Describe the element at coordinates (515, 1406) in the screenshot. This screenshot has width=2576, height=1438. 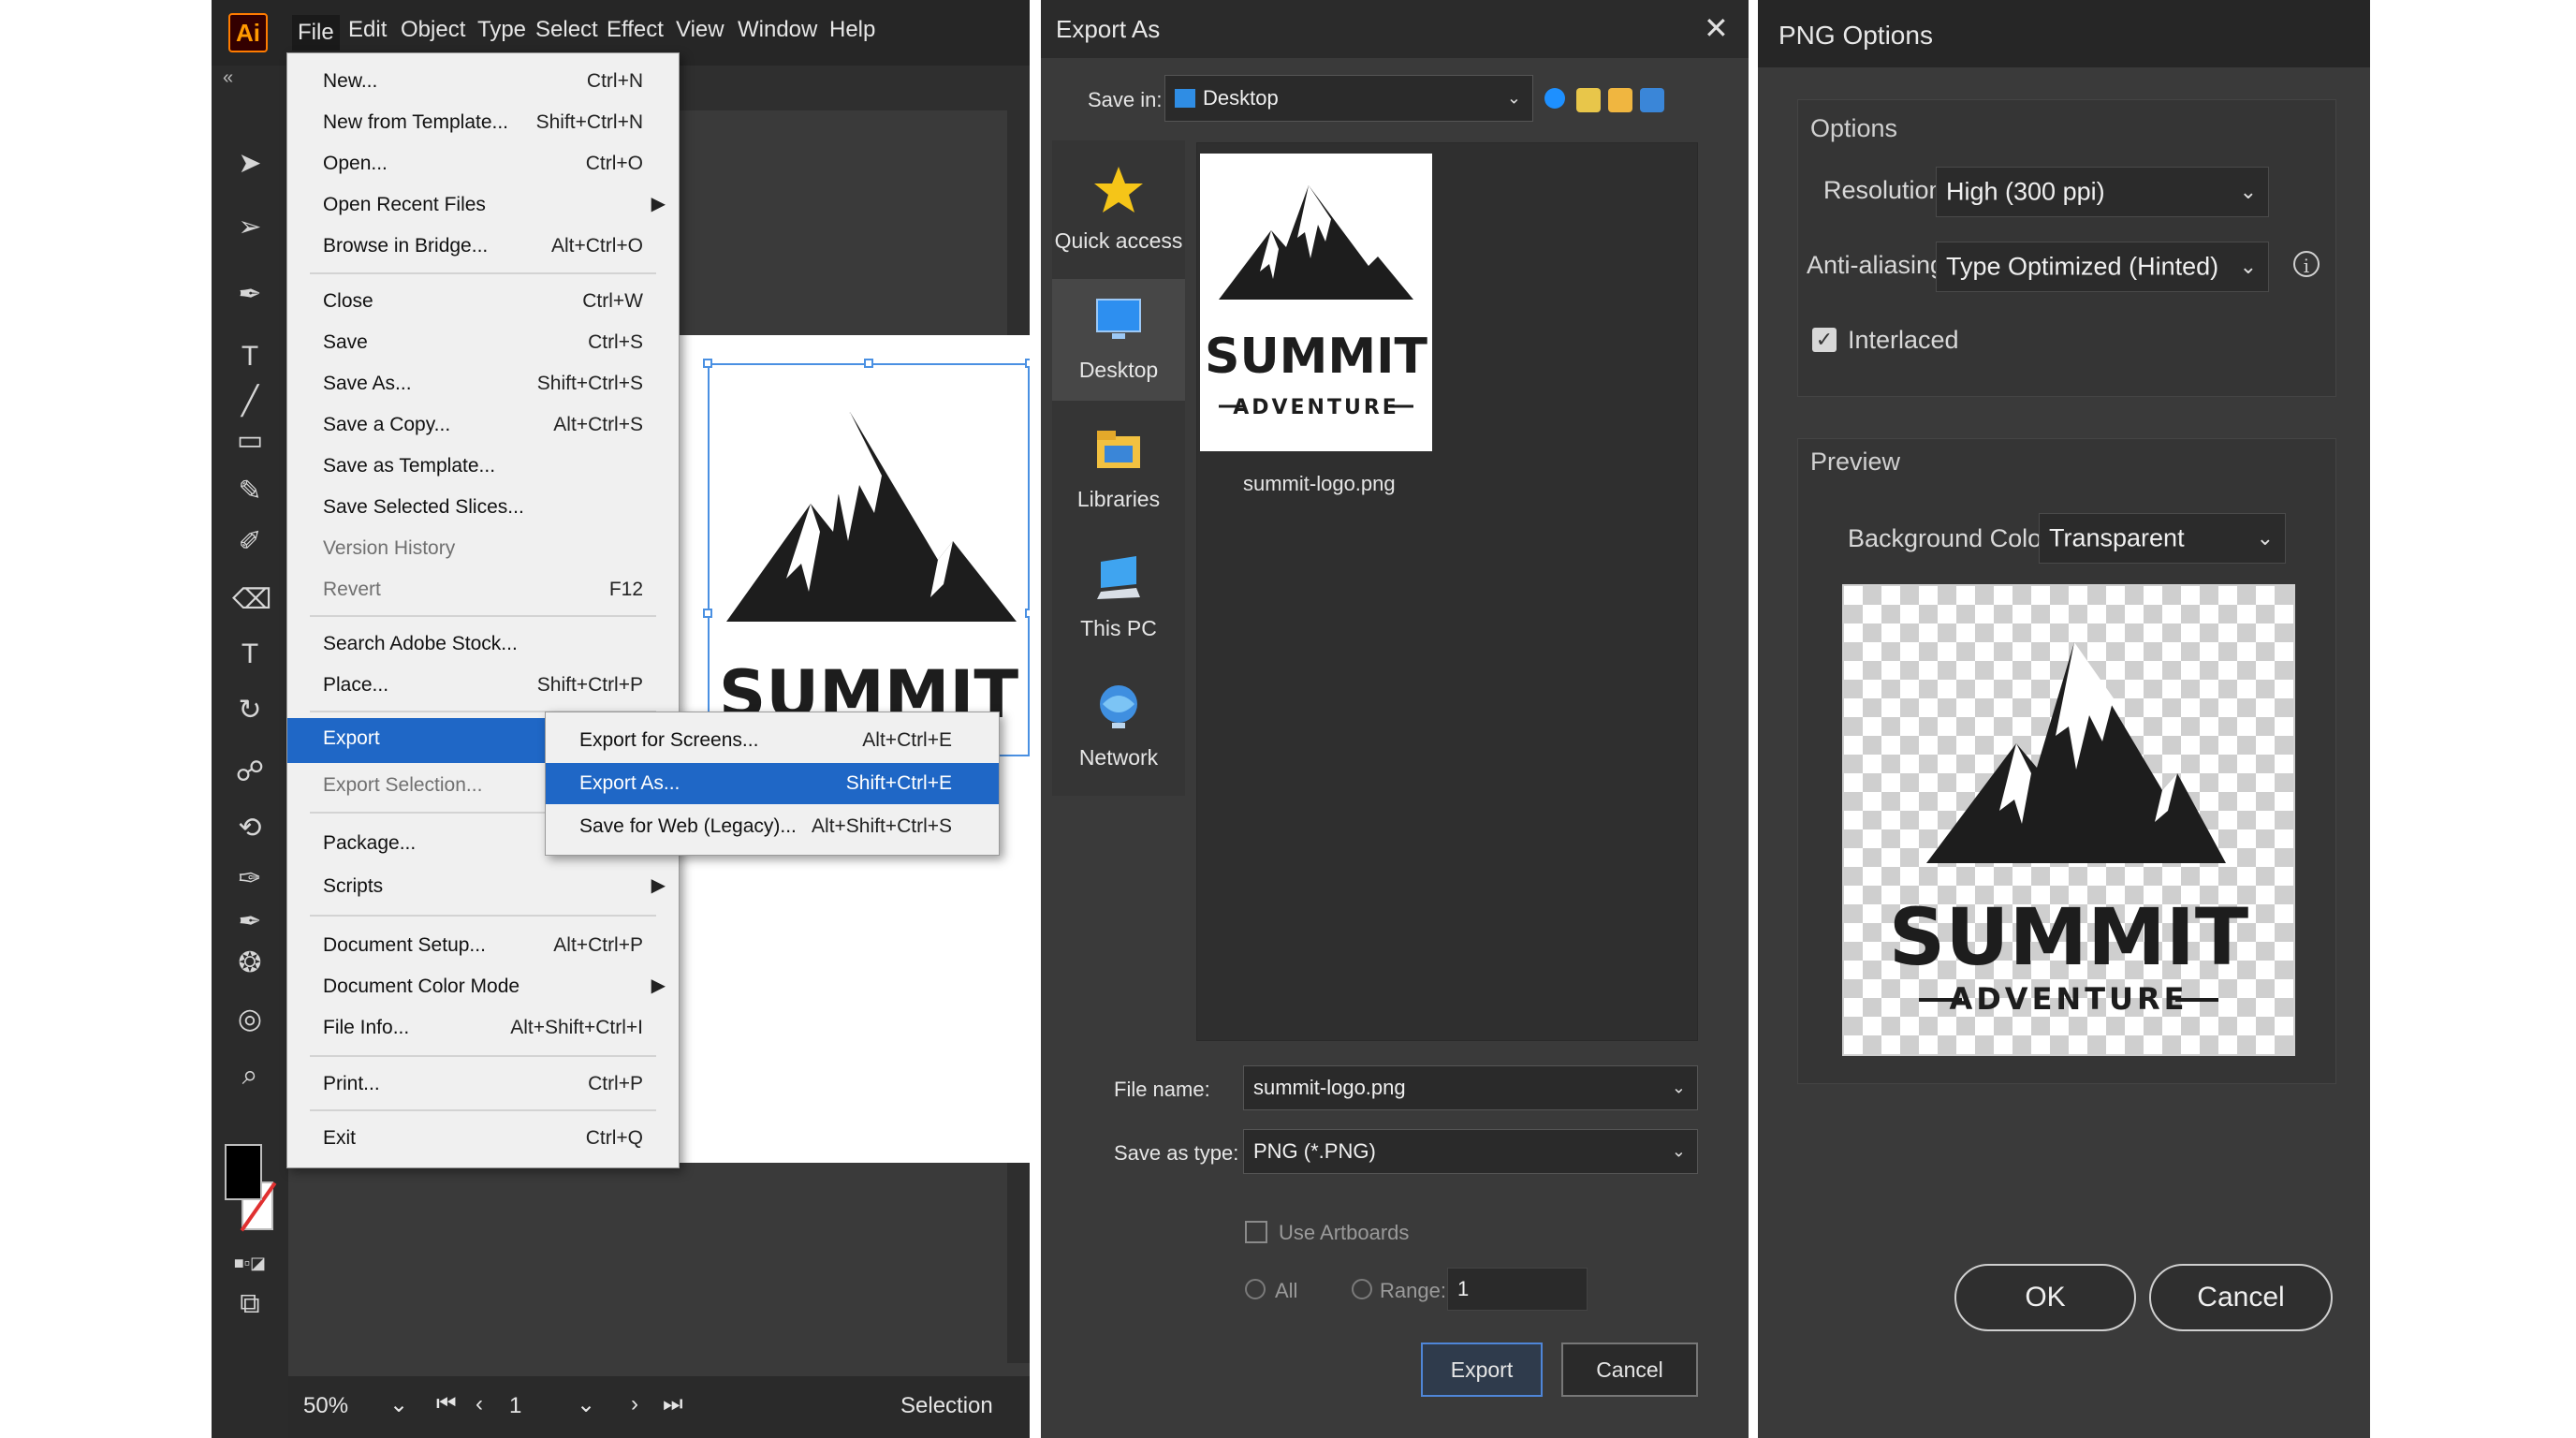
I see `artboard-number: 1` at that location.